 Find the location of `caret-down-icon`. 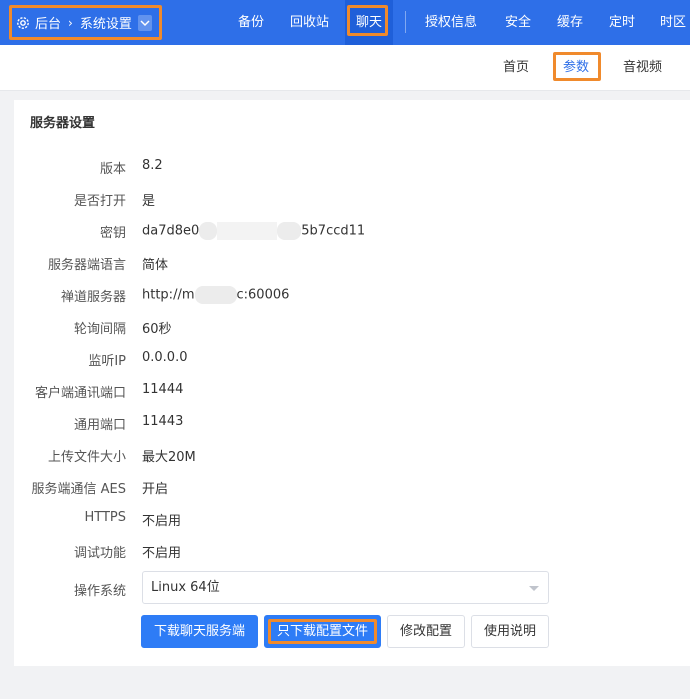

caret-down-icon is located at coordinates (534, 588).